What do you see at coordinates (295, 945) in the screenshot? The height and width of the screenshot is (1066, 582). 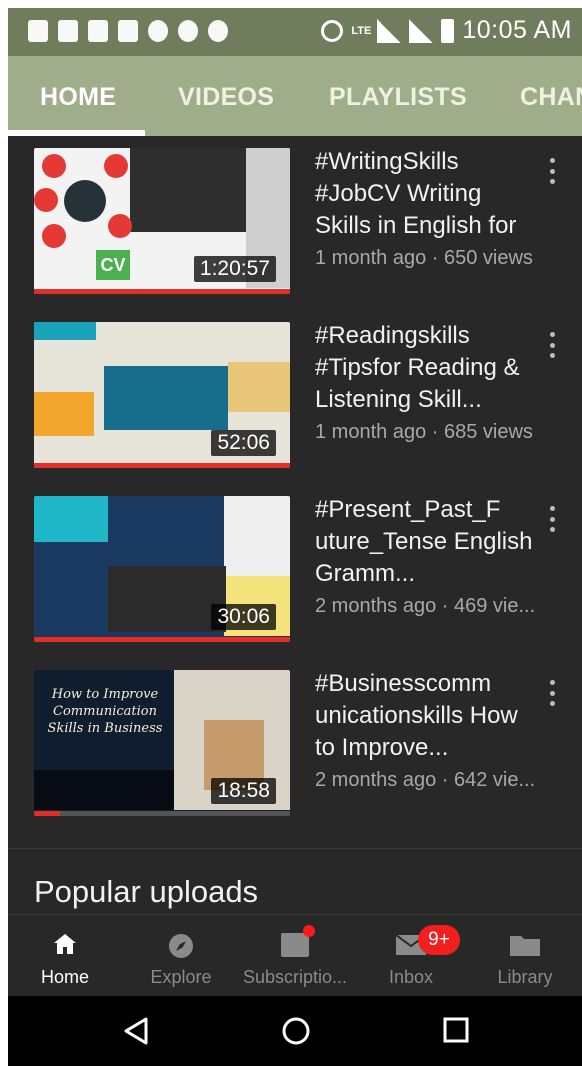 I see `subscriptions-icon-body` at bounding box center [295, 945].